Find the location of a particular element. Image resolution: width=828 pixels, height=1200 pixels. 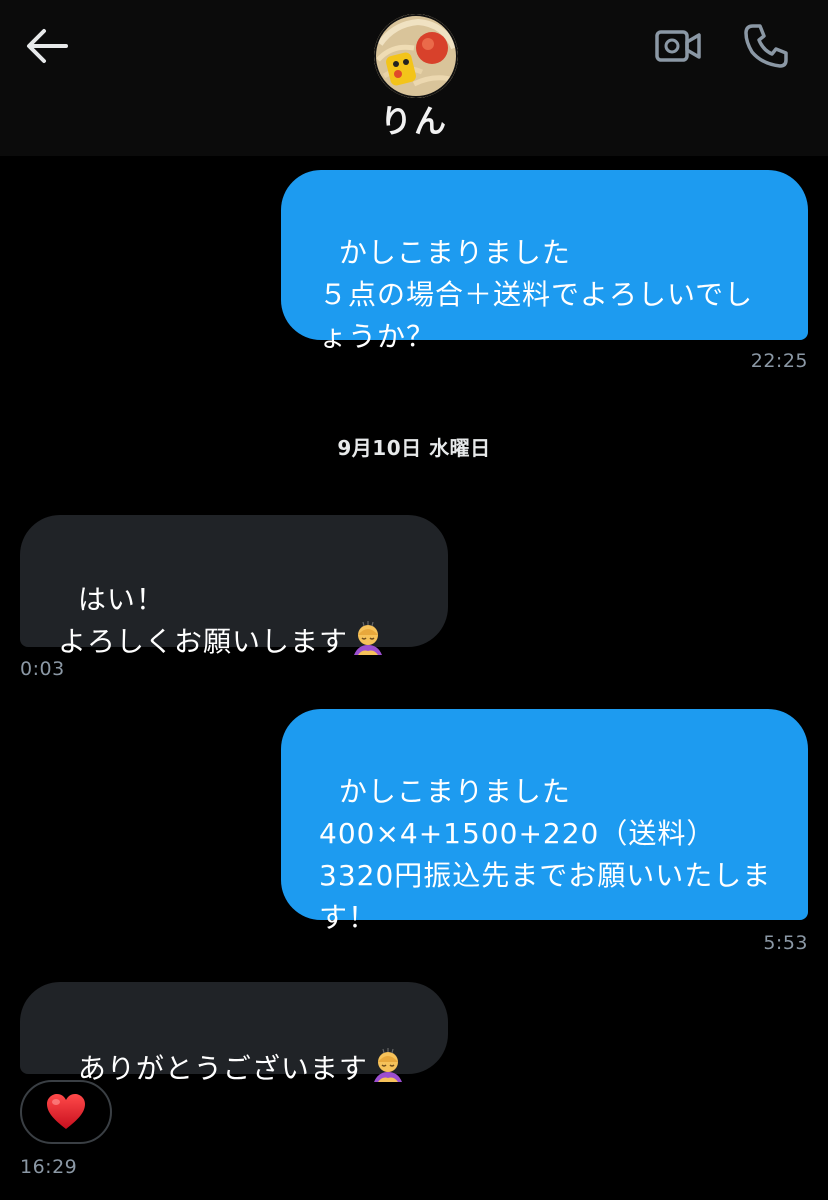

video-call-button is located at coordinates (678, 46).